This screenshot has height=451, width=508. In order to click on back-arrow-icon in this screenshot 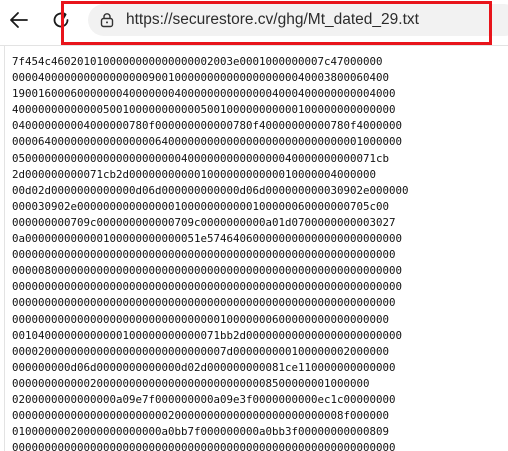, I will do `click(19, 20)`.